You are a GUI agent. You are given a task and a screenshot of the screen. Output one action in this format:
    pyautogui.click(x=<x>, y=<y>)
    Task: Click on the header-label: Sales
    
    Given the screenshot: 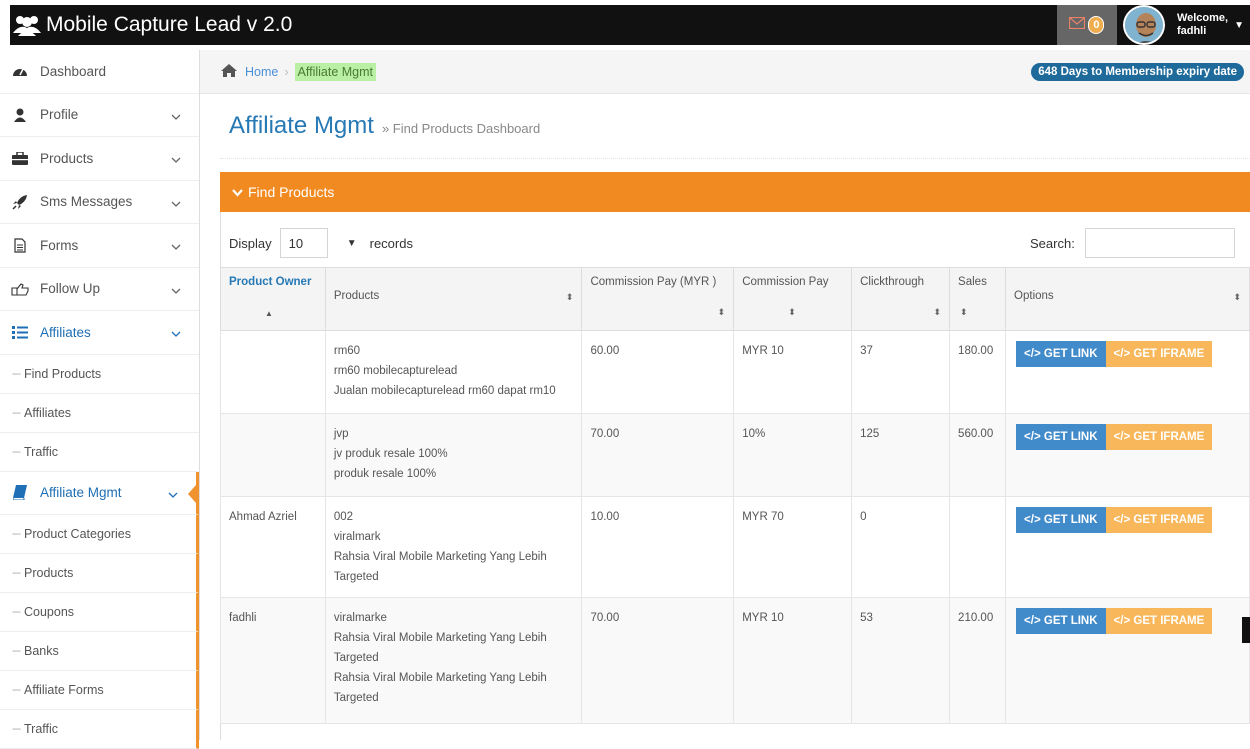 What is the action you would take?
    pyautogui.click(x=972, y=282)
    